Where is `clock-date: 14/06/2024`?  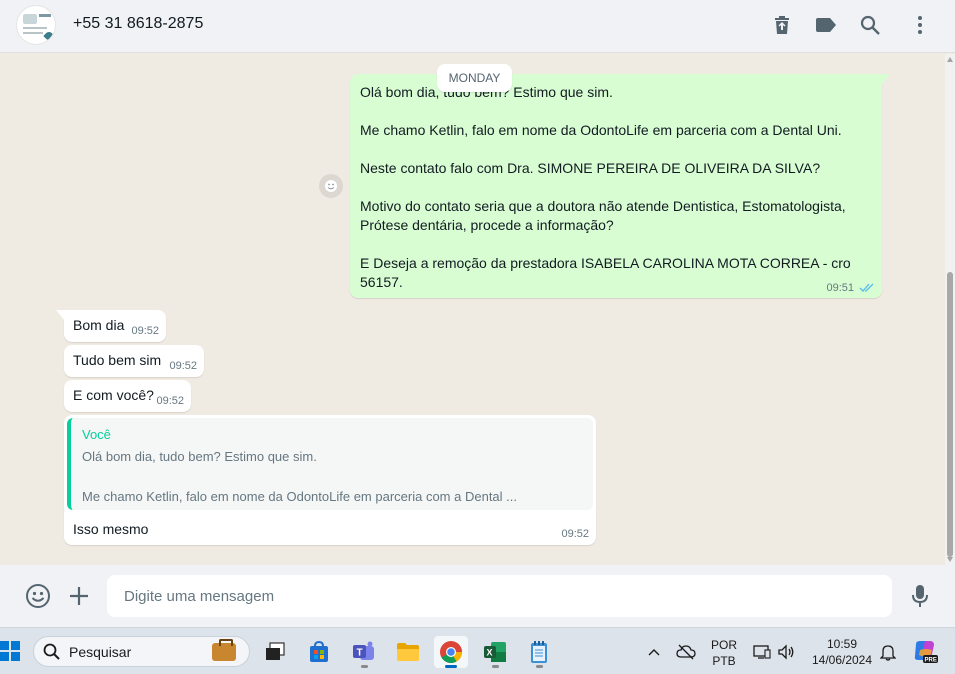 clock-date: 14/06/2024 is located at coordinates (842, 660).